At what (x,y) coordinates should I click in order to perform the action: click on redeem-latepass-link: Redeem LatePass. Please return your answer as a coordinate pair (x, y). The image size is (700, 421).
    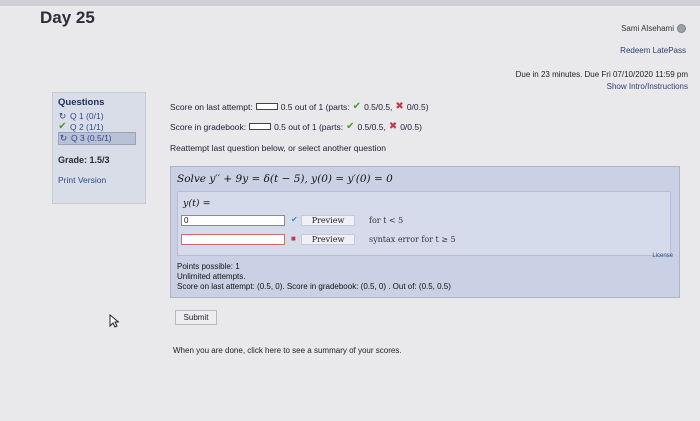
    Looking at the image, I should click on (653, 50).